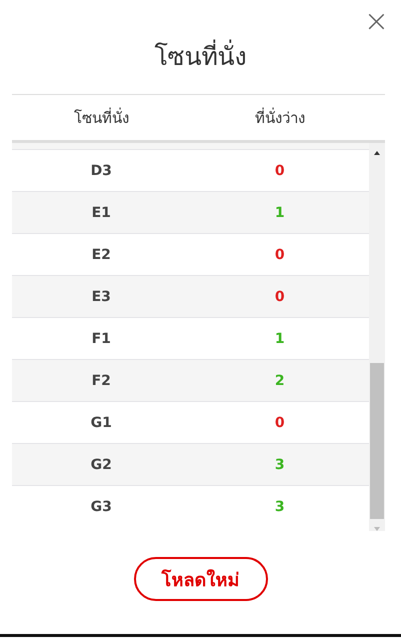  Describe the element at coordinates (101, 422) in the screenshot. I see `zone-cell: G1` at that location.